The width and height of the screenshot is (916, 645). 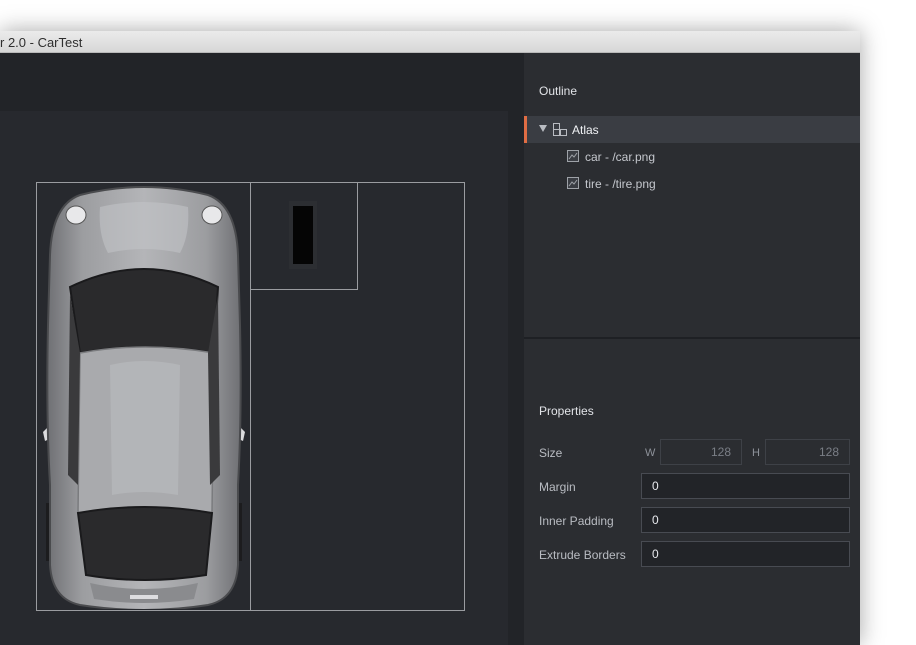 What do you see at coordinates (701, 452) in the screenshot?
I see `size-width-field` at bounding box center [701, 452].